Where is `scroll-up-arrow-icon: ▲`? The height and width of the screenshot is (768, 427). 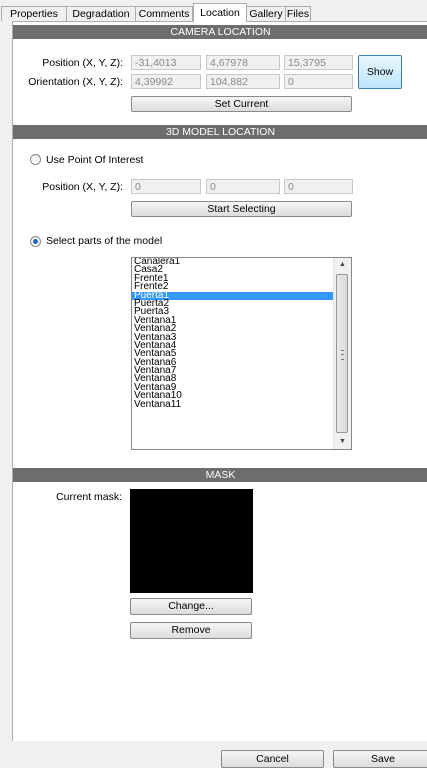
scroll-up-arrow-icon: ▲ is located at coordinates (342, 265).